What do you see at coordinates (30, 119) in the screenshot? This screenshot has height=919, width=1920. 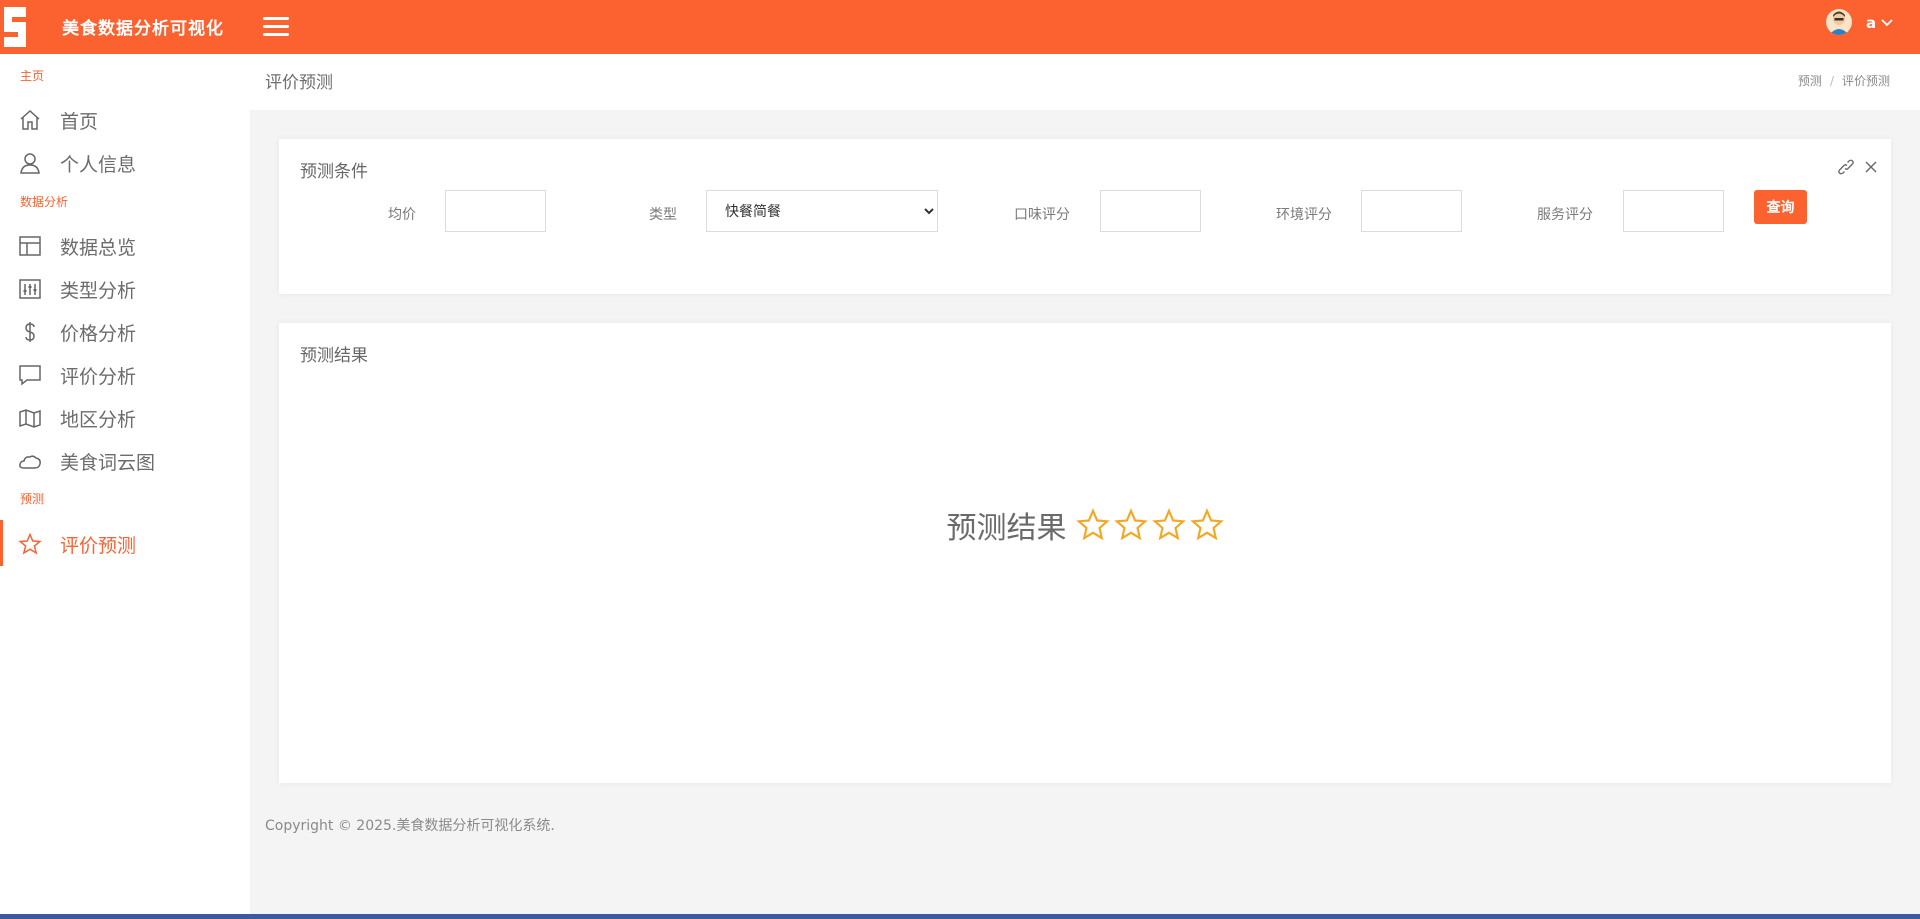 I see `home-icon` at bounding box center [30, 119].